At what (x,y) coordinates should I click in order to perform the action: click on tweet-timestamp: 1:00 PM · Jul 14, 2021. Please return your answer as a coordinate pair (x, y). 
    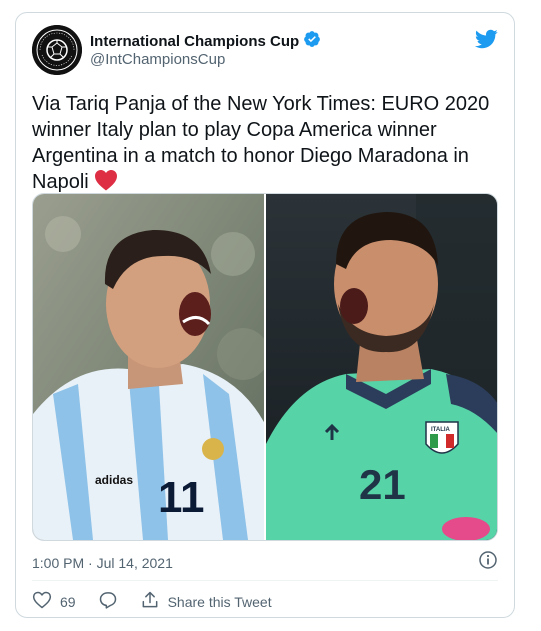
    Looking at the image, I should click on (102, 563).